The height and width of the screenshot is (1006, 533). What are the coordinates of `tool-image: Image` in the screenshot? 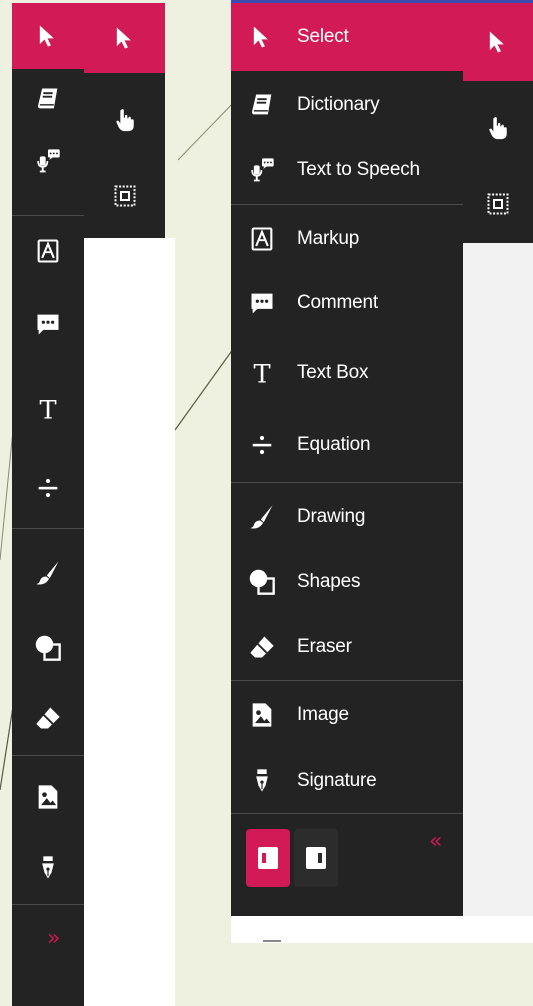 It's located at (347, 715).